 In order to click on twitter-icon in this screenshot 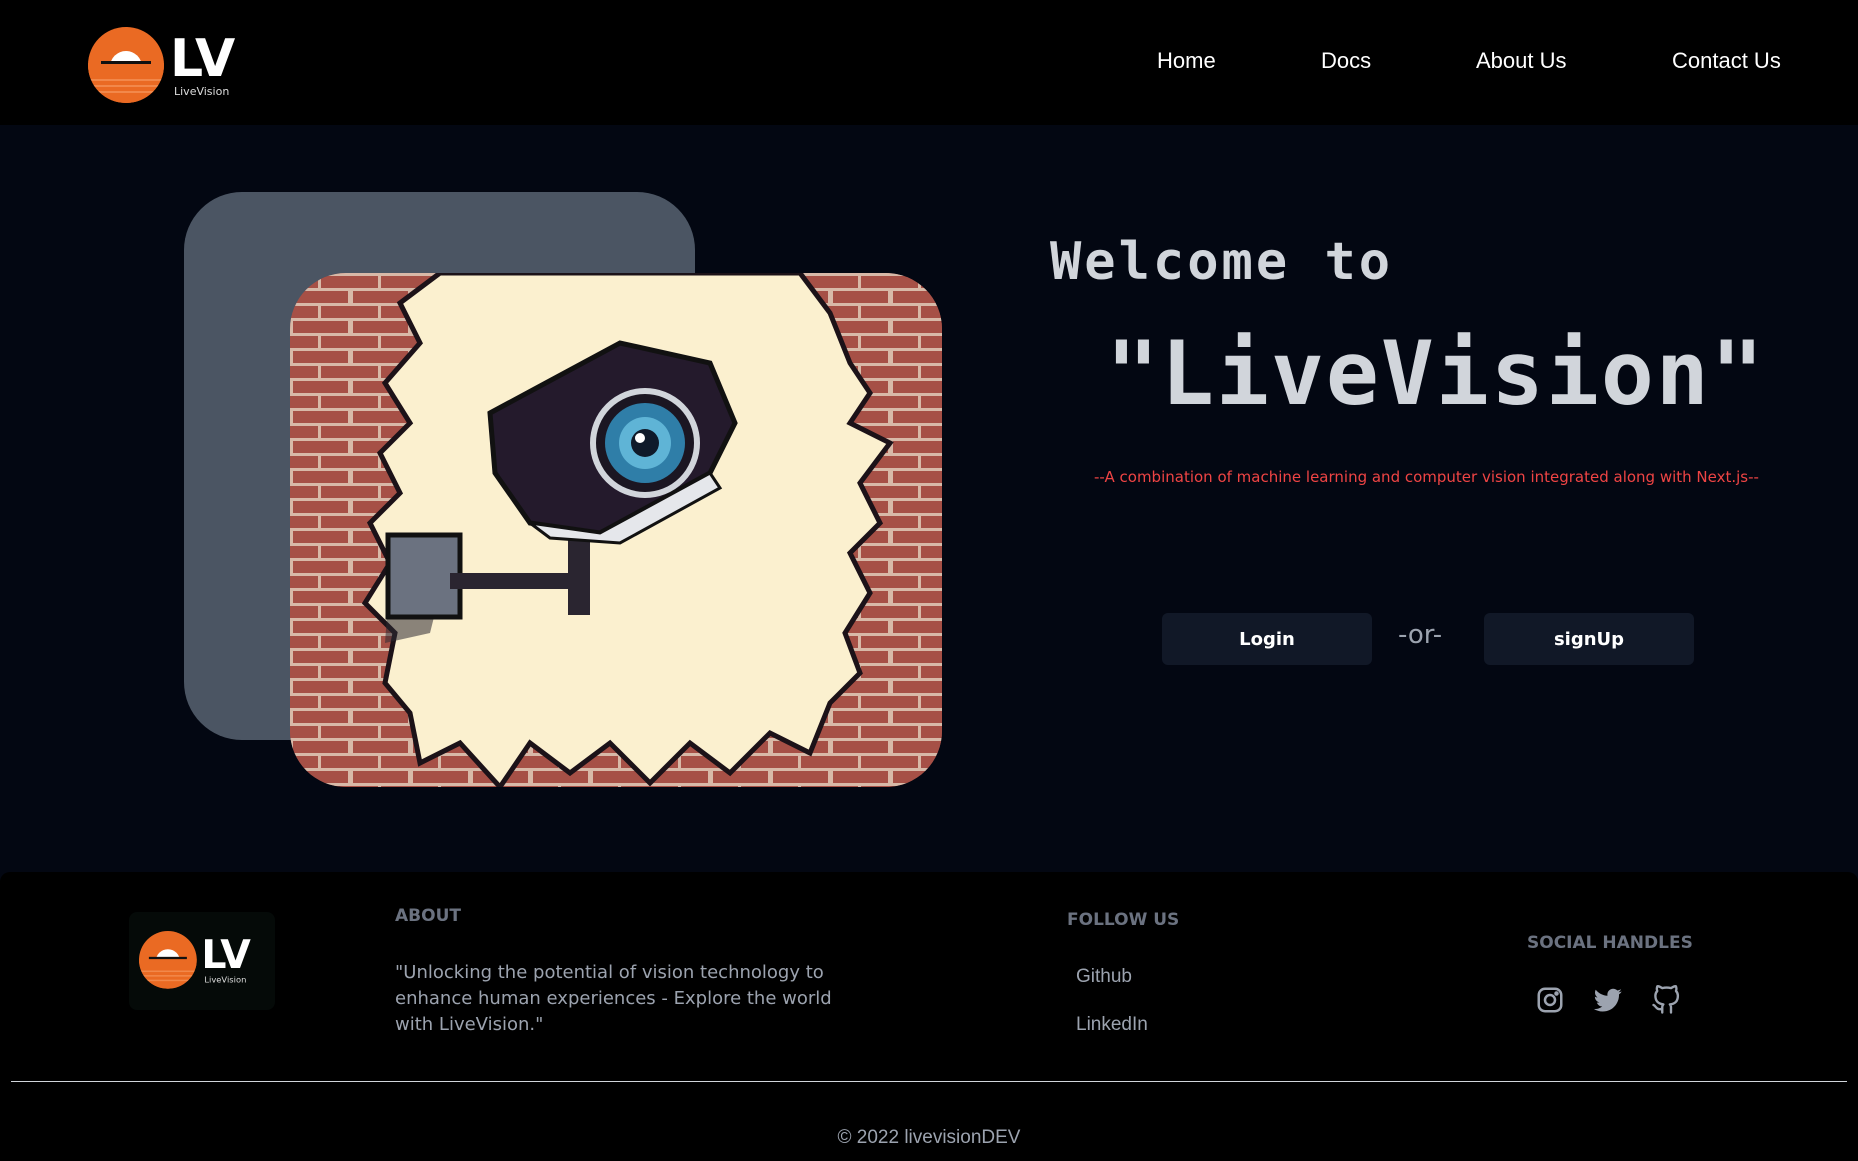, I will do `click(1608, 1000)`.